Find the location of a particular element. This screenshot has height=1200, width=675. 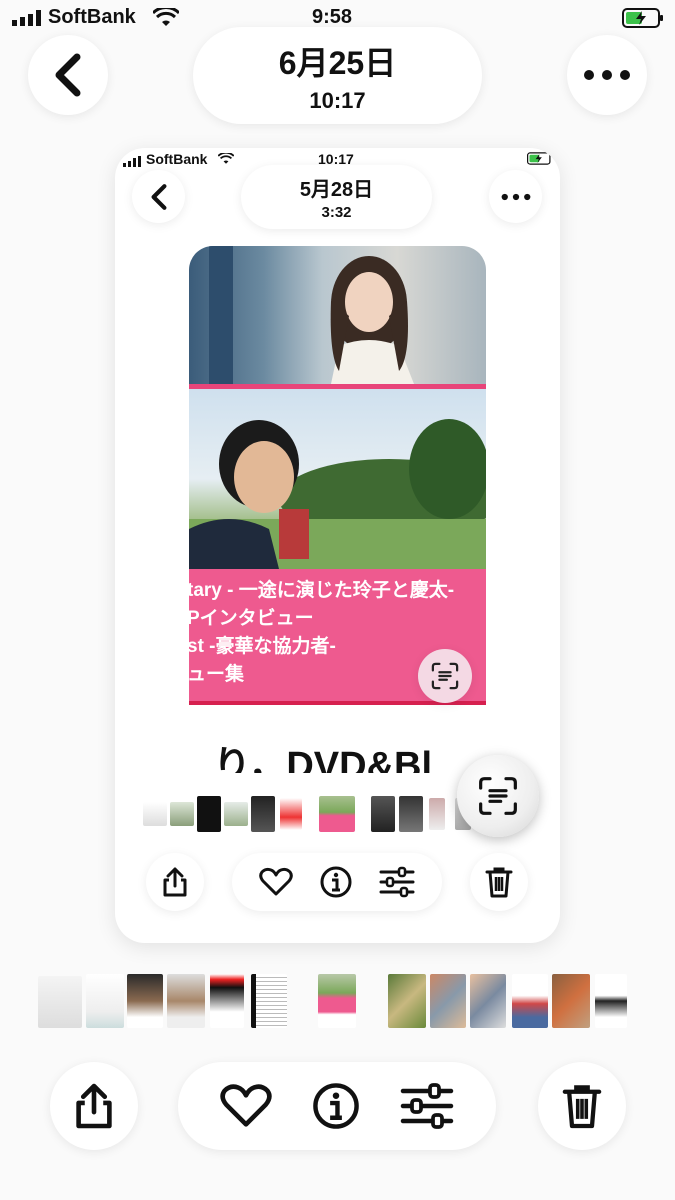

inner-action-group is located at coordinates (337, 882).